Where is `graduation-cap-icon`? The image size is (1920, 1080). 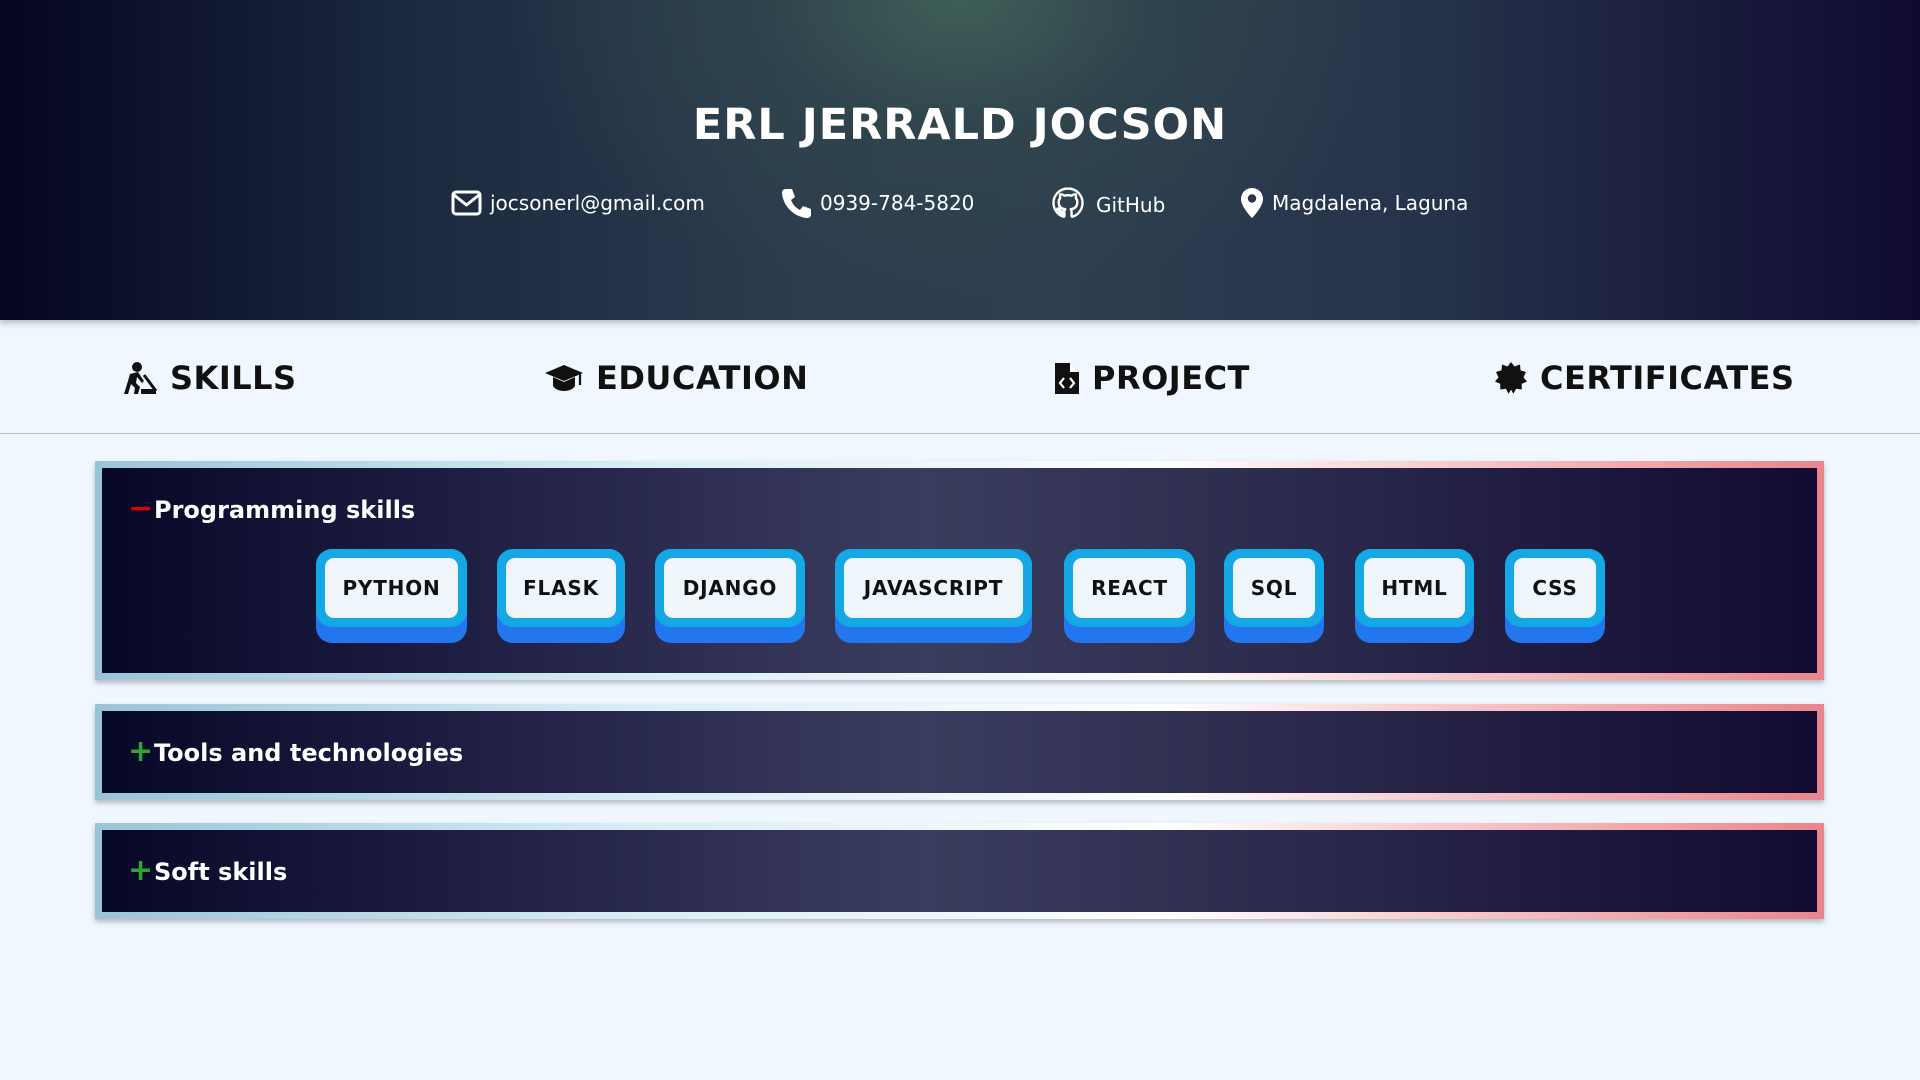
graduation-cap-icon is located at coordinates (564, 378).